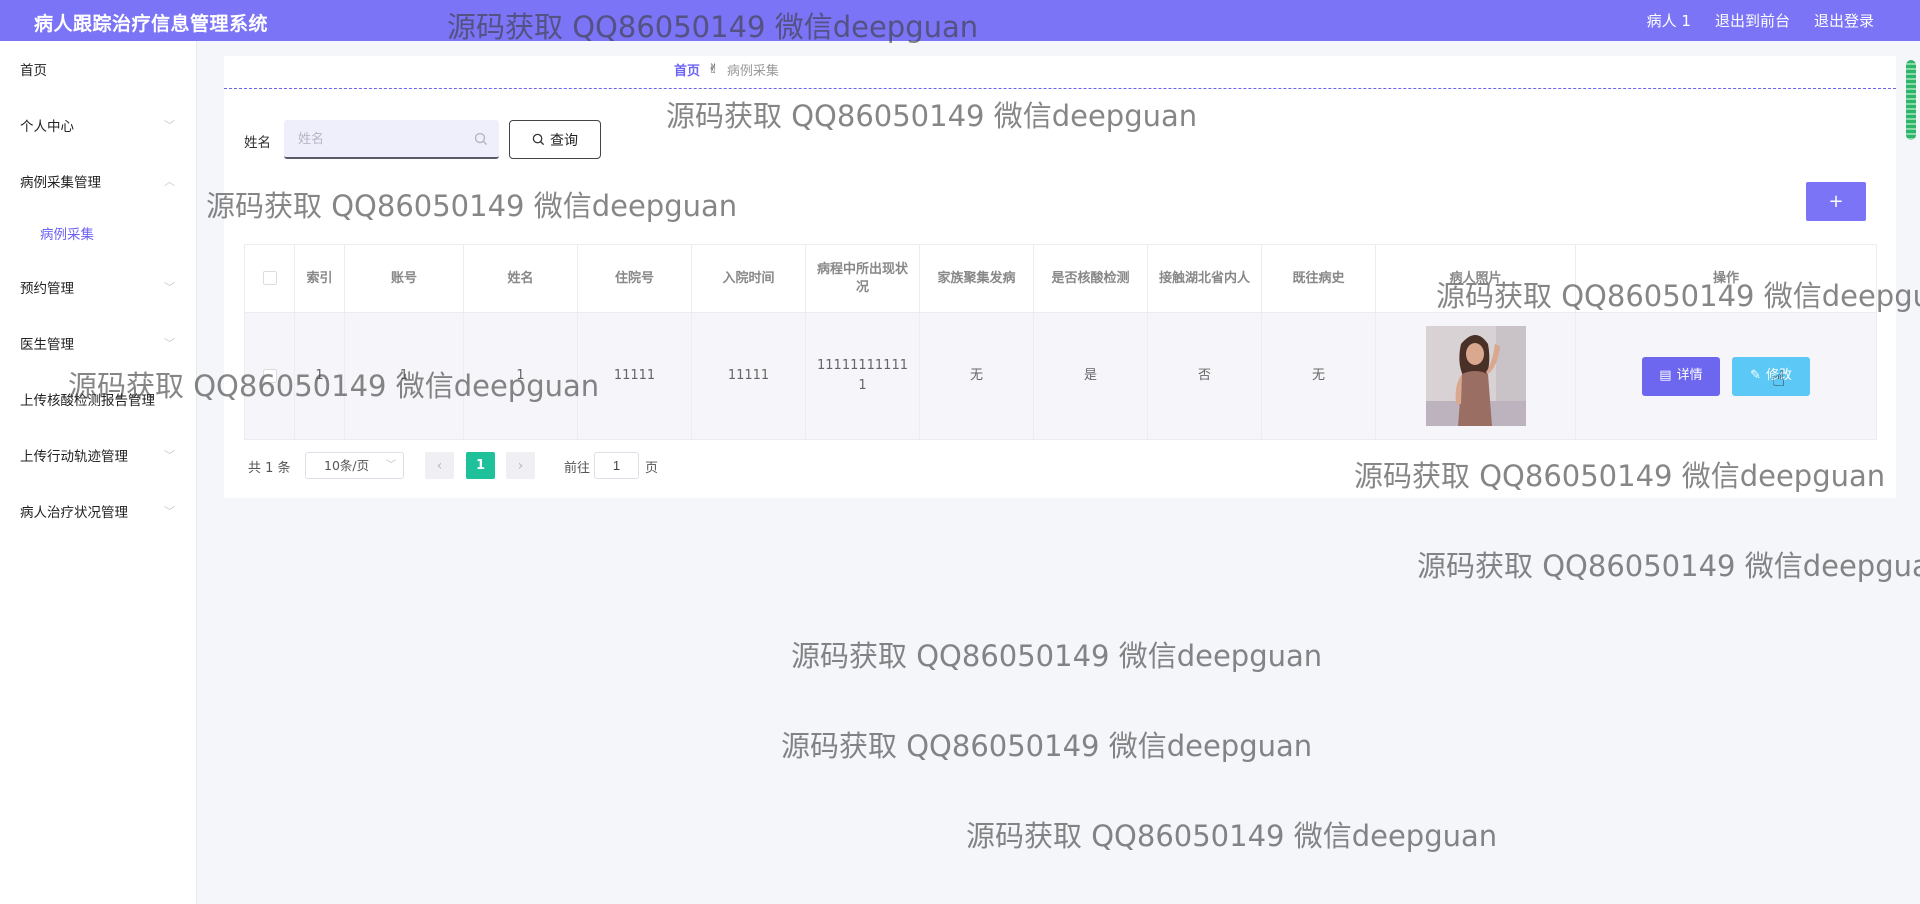  What do you see at coordinates (1726, 278) in the screenshot?
I see `column-header: 操作` at bounding box center [1726, 278].